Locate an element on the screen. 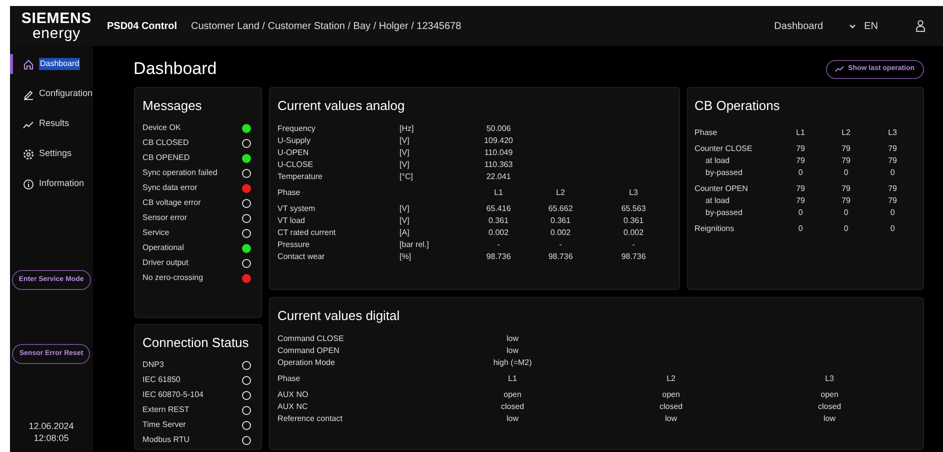 Image resolution: width=943 pixels, height=452 pixels. status-label: CB OPENED is located at coordinates (166, 158).